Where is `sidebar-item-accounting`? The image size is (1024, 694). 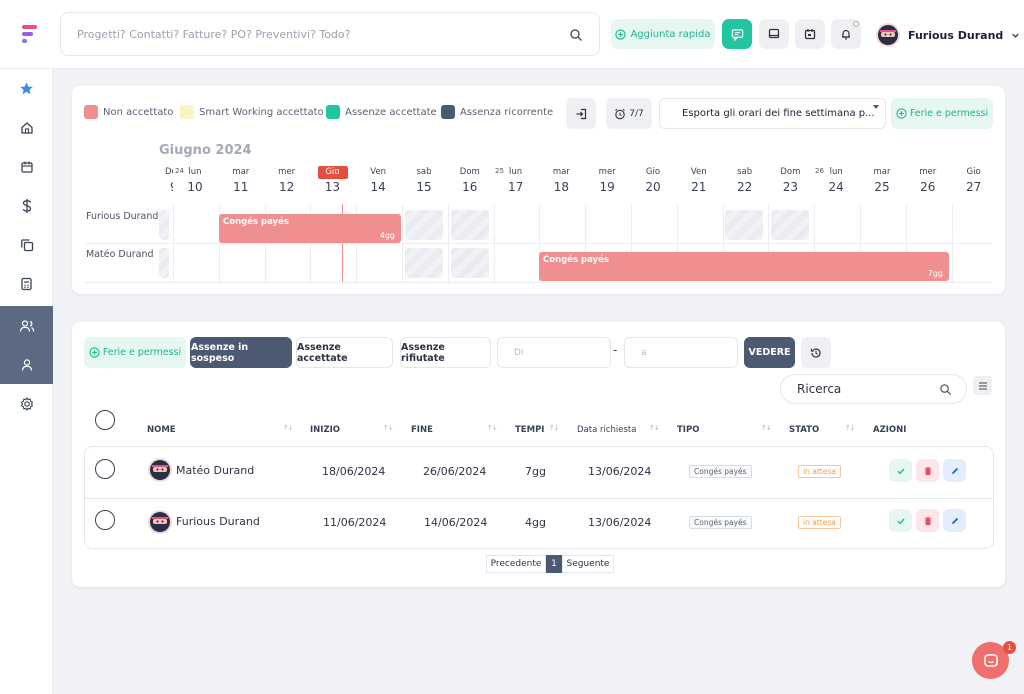
sidebar-item-accounting is located at coordinates (26, 283).